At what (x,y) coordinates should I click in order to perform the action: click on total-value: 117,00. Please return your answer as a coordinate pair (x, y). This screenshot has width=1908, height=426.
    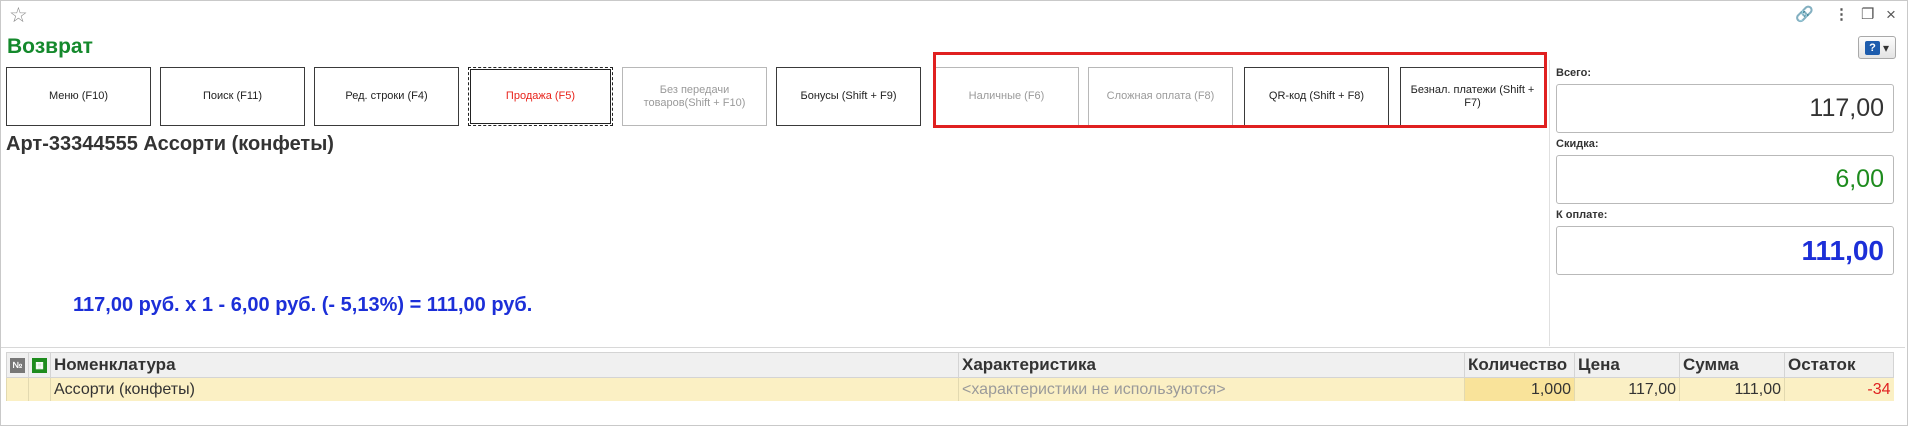
    Looking at the image, I should click on (1725, 108).